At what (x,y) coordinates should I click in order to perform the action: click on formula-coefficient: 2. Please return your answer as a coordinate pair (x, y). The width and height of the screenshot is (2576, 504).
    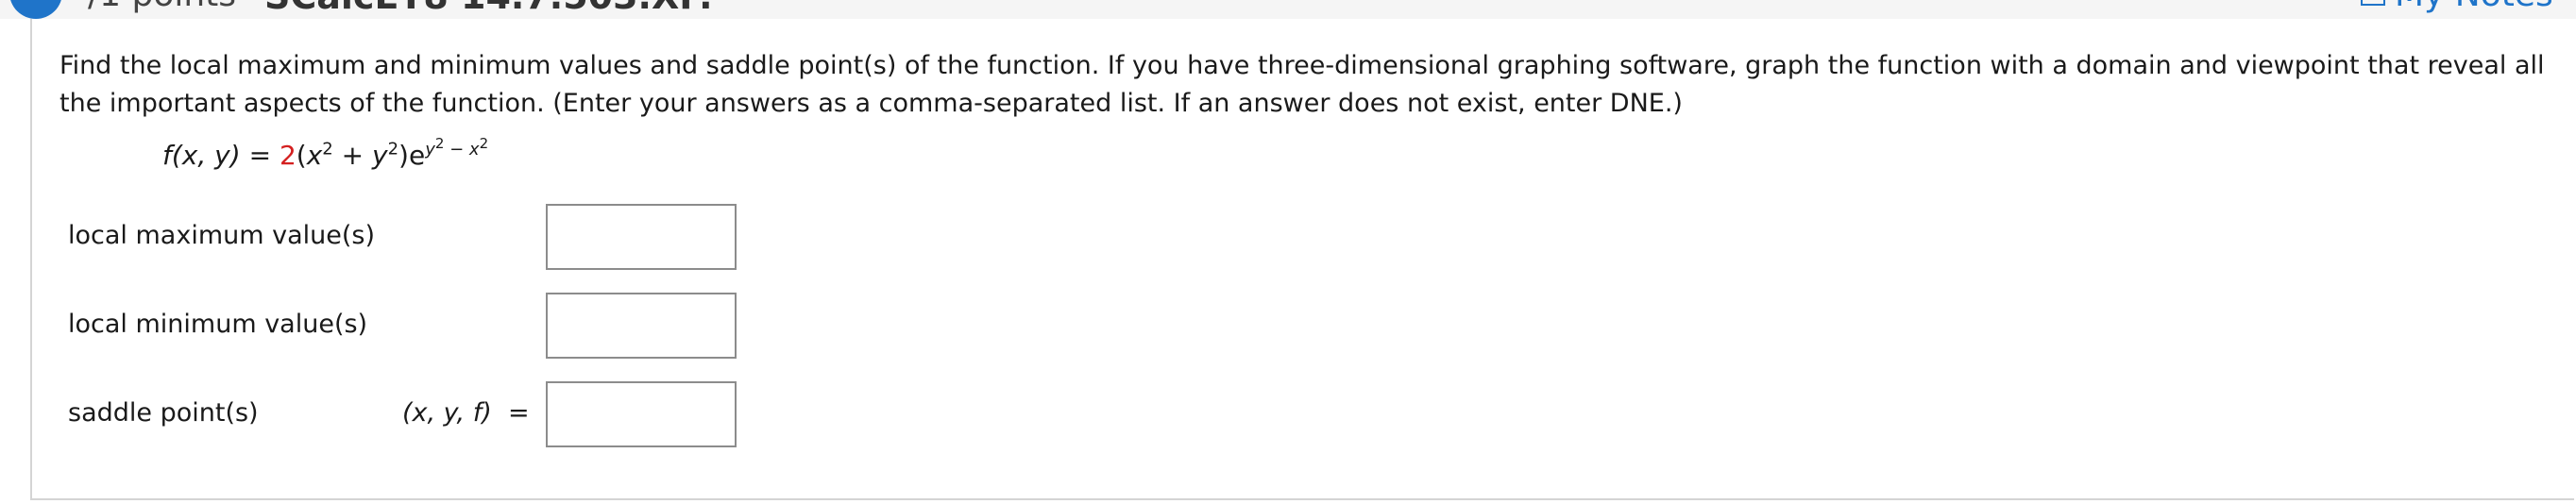
    Looking at the image, I should click on (288, 155).